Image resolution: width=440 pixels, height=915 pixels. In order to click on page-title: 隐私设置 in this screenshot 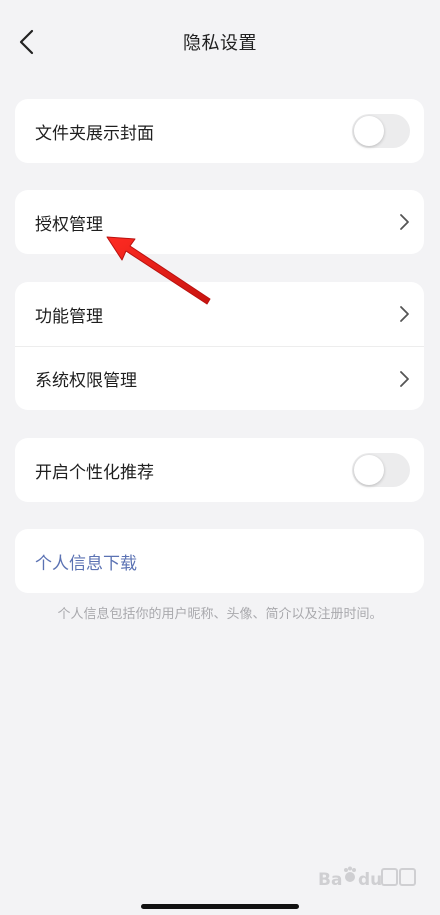, I will do `click(220, 43)`.